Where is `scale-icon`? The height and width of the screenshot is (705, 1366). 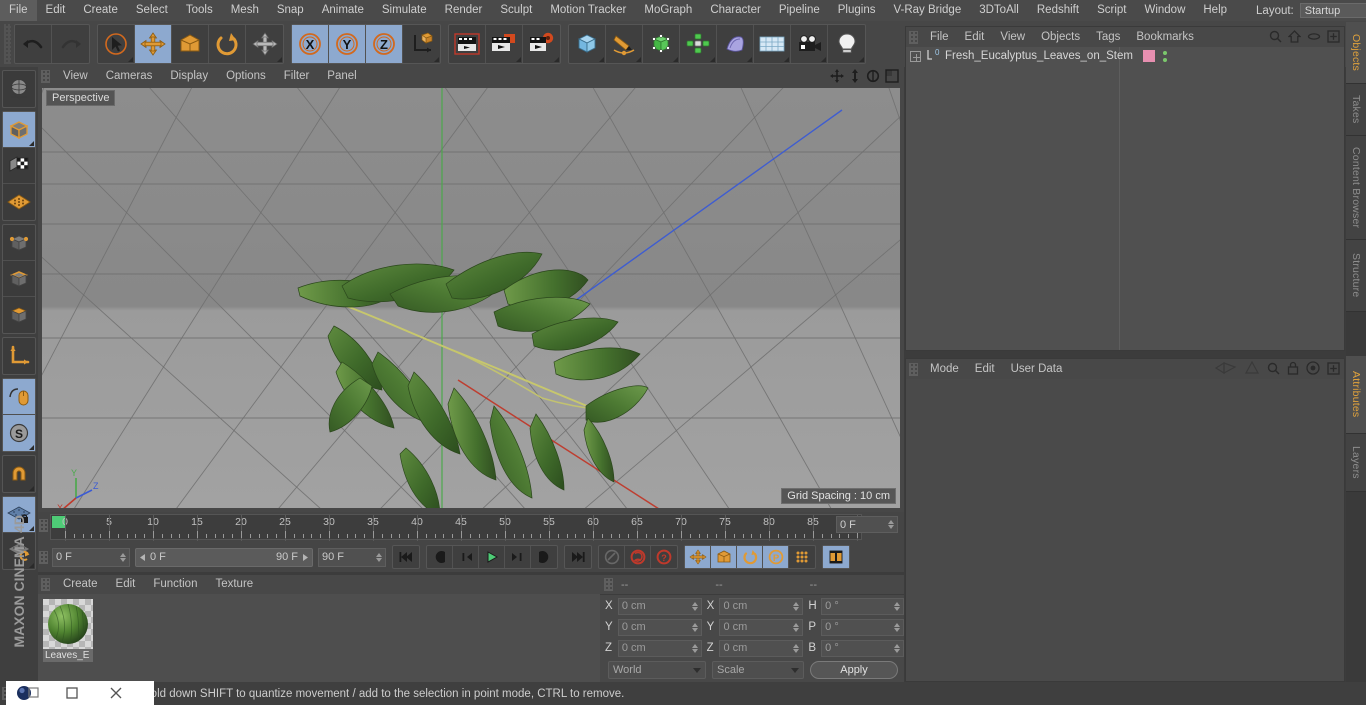
scale-icon is located at coordinates (190, 44).